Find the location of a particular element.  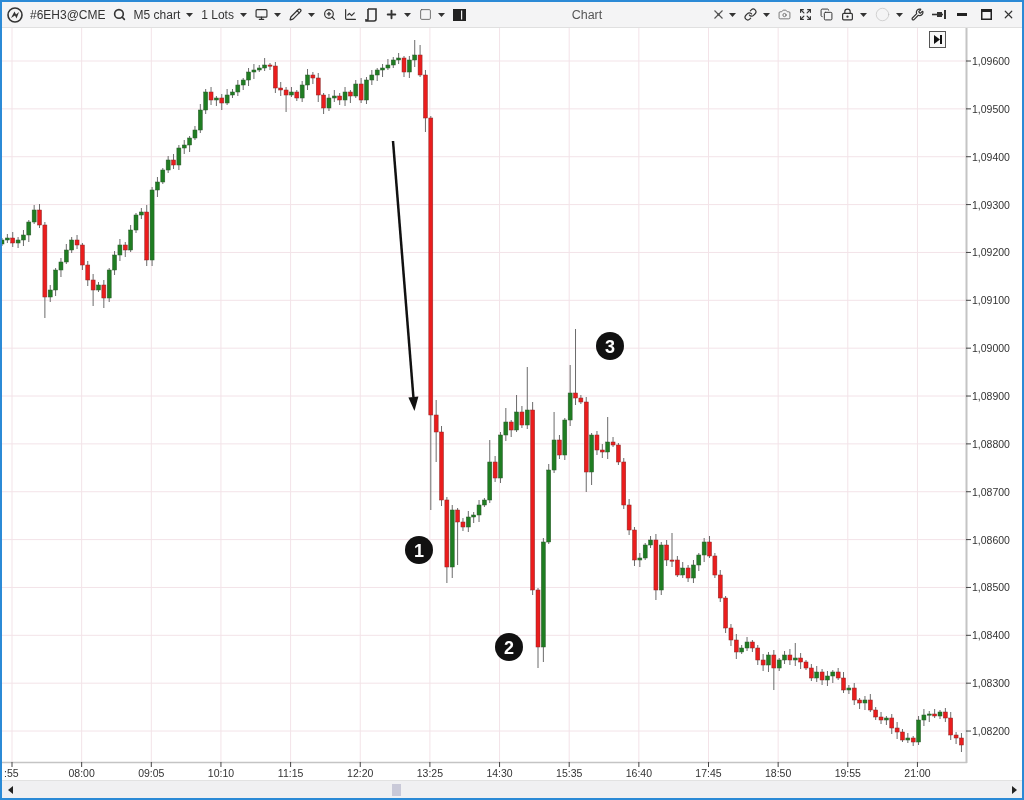

time-label: :55 is located at coordinates (11, 773).